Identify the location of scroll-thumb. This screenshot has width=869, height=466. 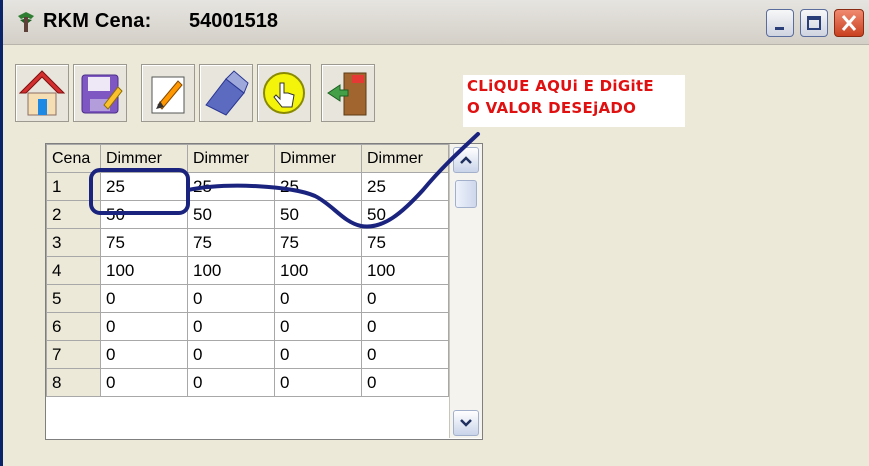
(466, 194).